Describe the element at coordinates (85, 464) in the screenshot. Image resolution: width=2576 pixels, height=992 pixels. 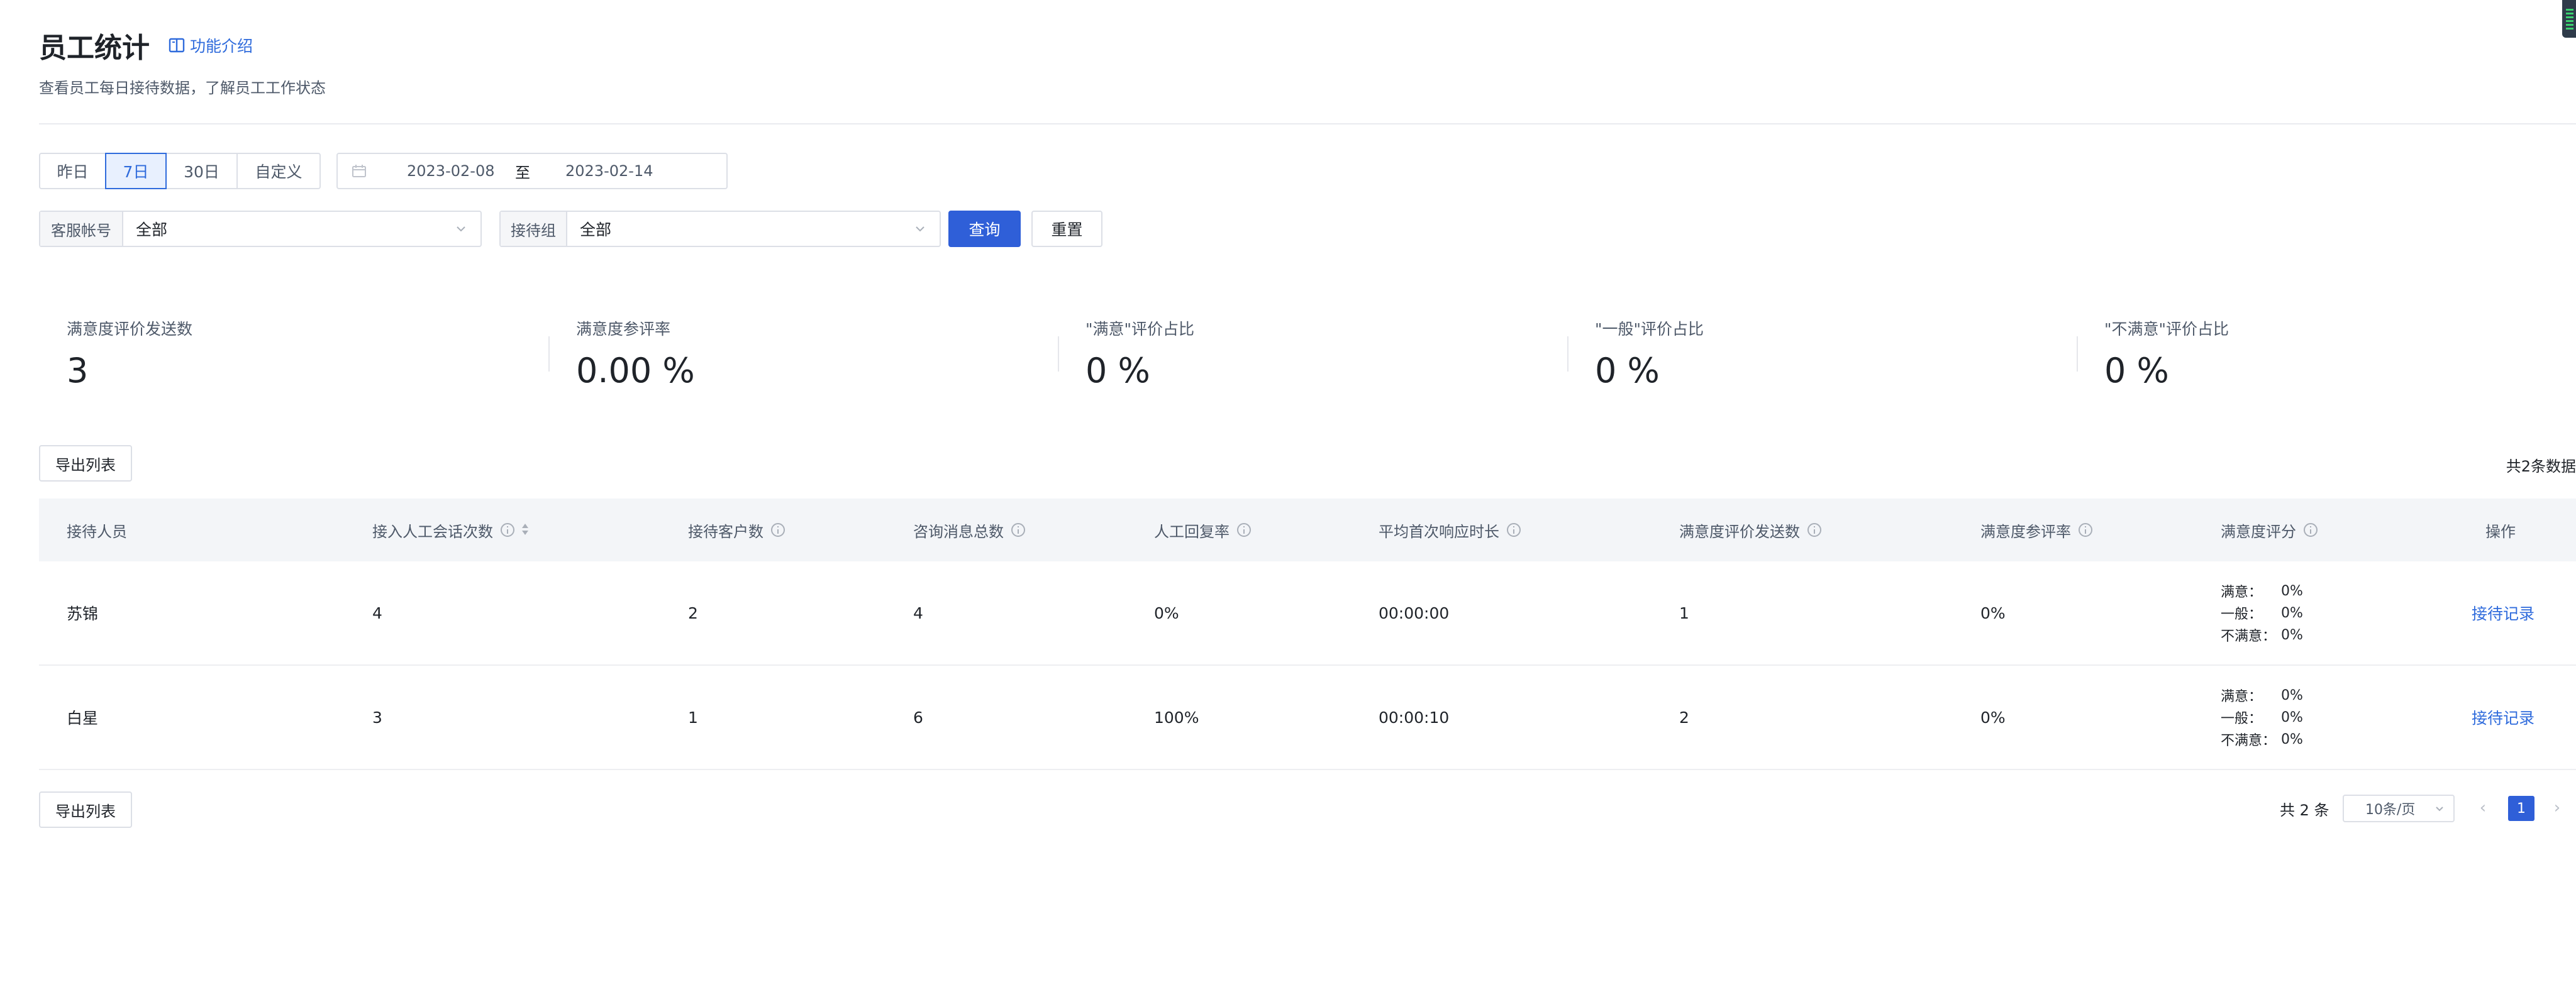
I see `export-list-button-top: 导出列表` at that location.